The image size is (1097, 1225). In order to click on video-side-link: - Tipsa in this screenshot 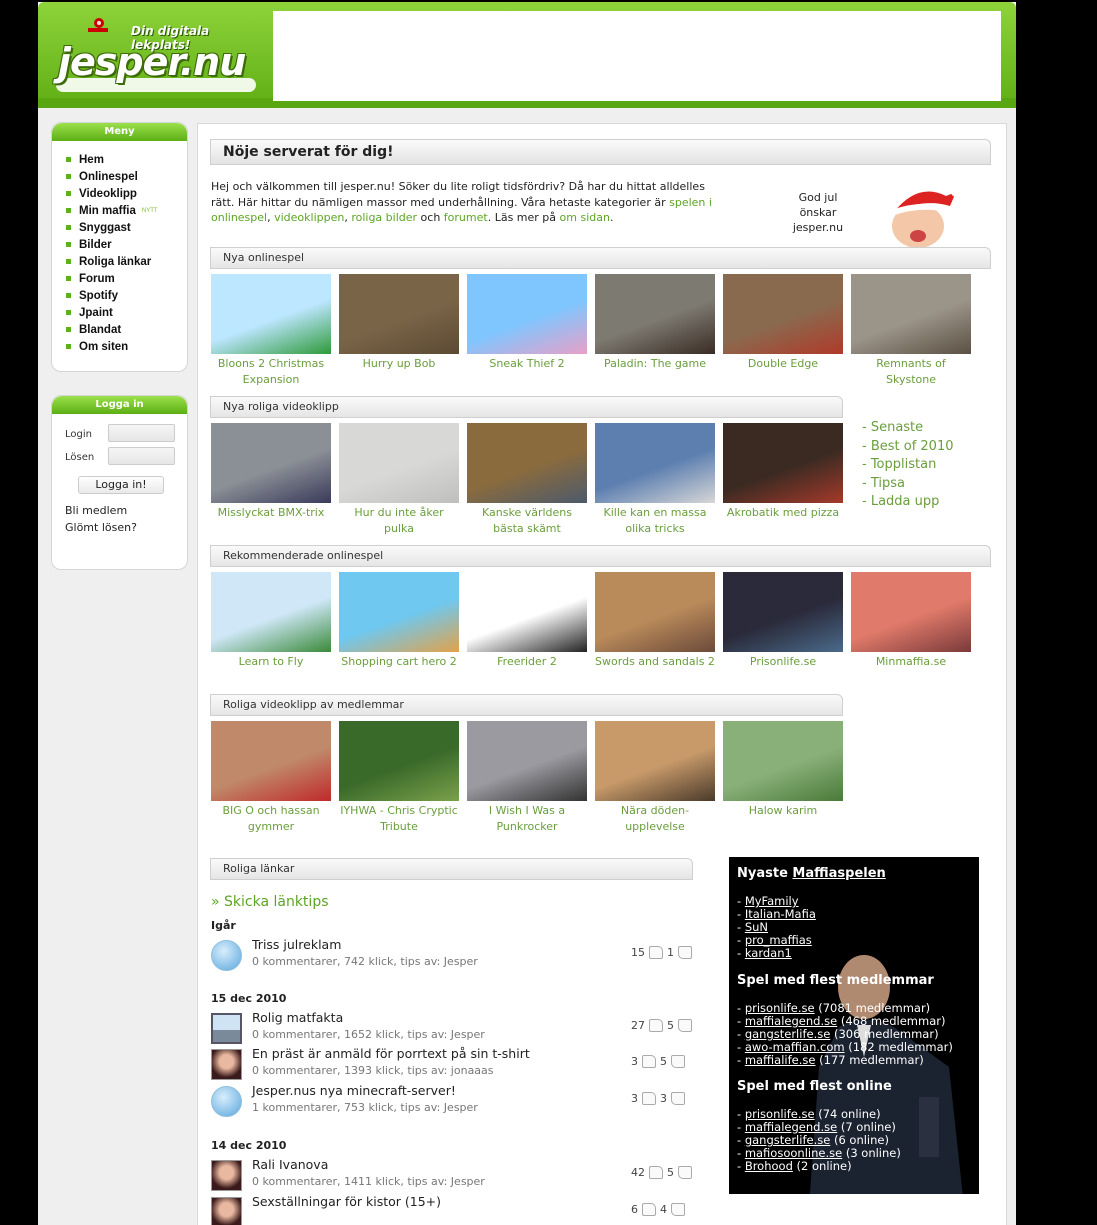, I will do `click(908, 484)`.